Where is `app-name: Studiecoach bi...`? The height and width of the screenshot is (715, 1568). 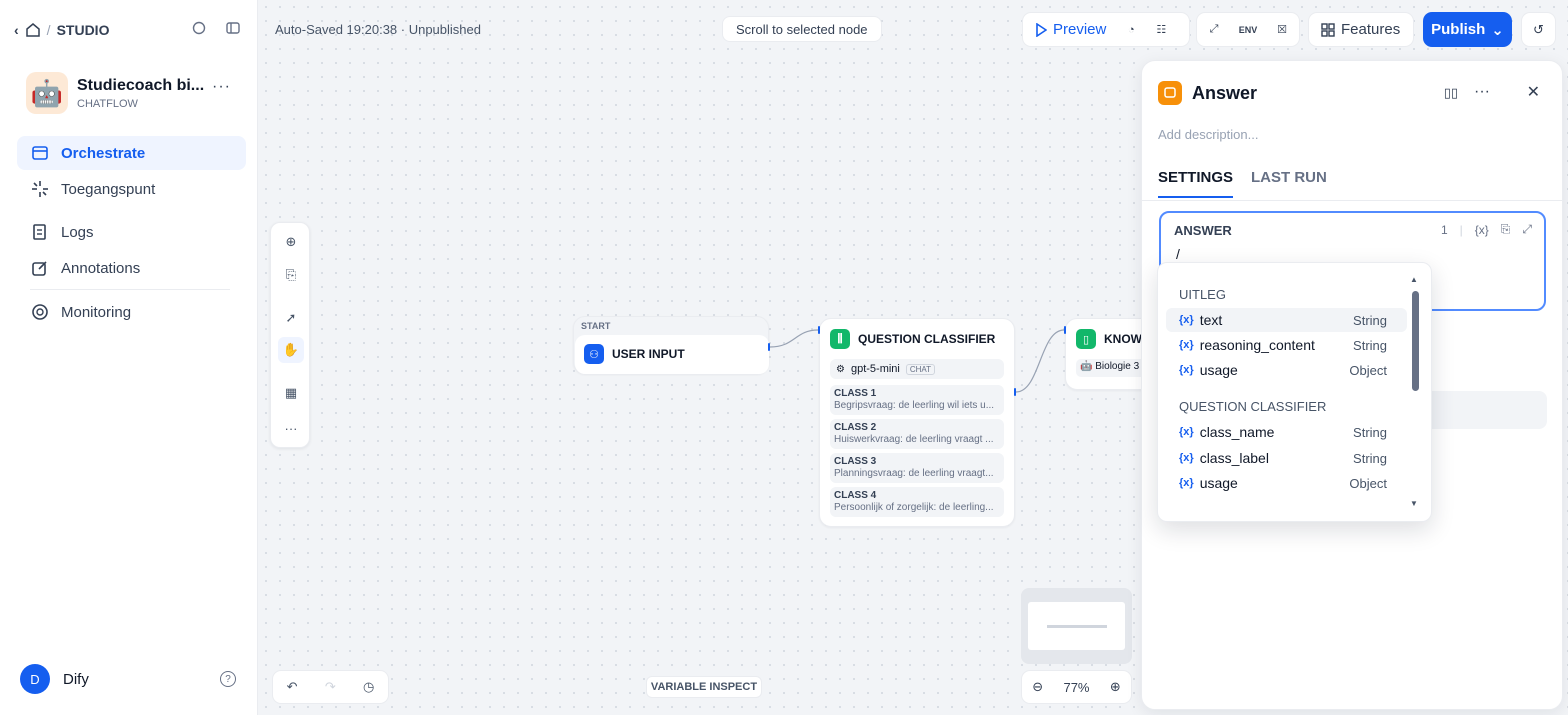
app-name: Studiecoach bi... is located at coordinates (141, 85).